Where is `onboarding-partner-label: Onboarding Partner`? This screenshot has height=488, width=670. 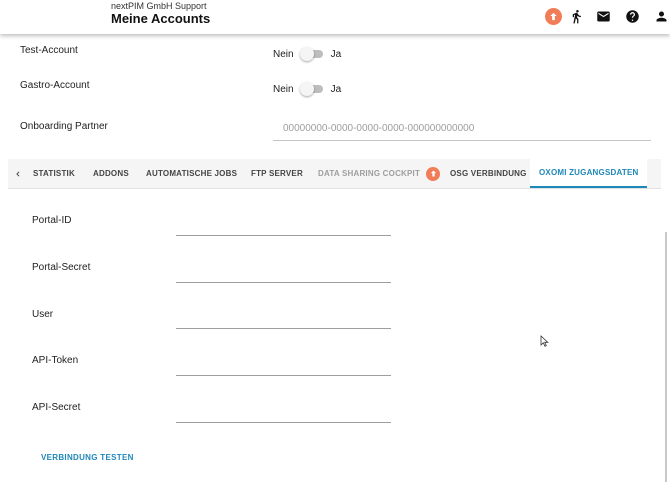
onboarding-partner-label: Onboarding Partner is located at coordinates (64, 126).